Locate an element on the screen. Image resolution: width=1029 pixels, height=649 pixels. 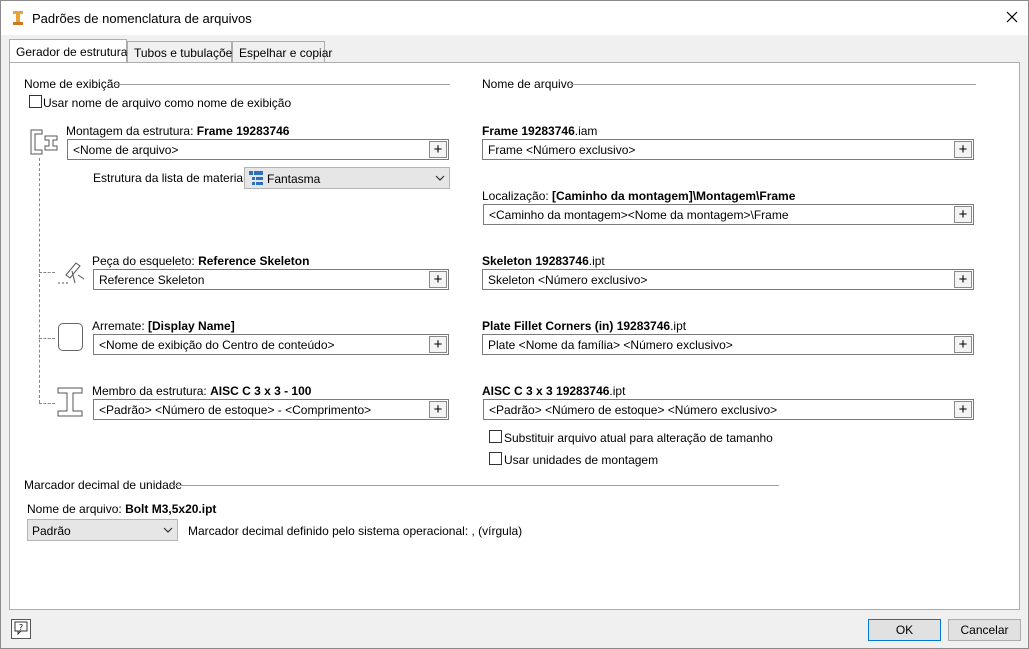
tab-mirror-copy: Espelhar e copiar is located at coordinates (282, 52).